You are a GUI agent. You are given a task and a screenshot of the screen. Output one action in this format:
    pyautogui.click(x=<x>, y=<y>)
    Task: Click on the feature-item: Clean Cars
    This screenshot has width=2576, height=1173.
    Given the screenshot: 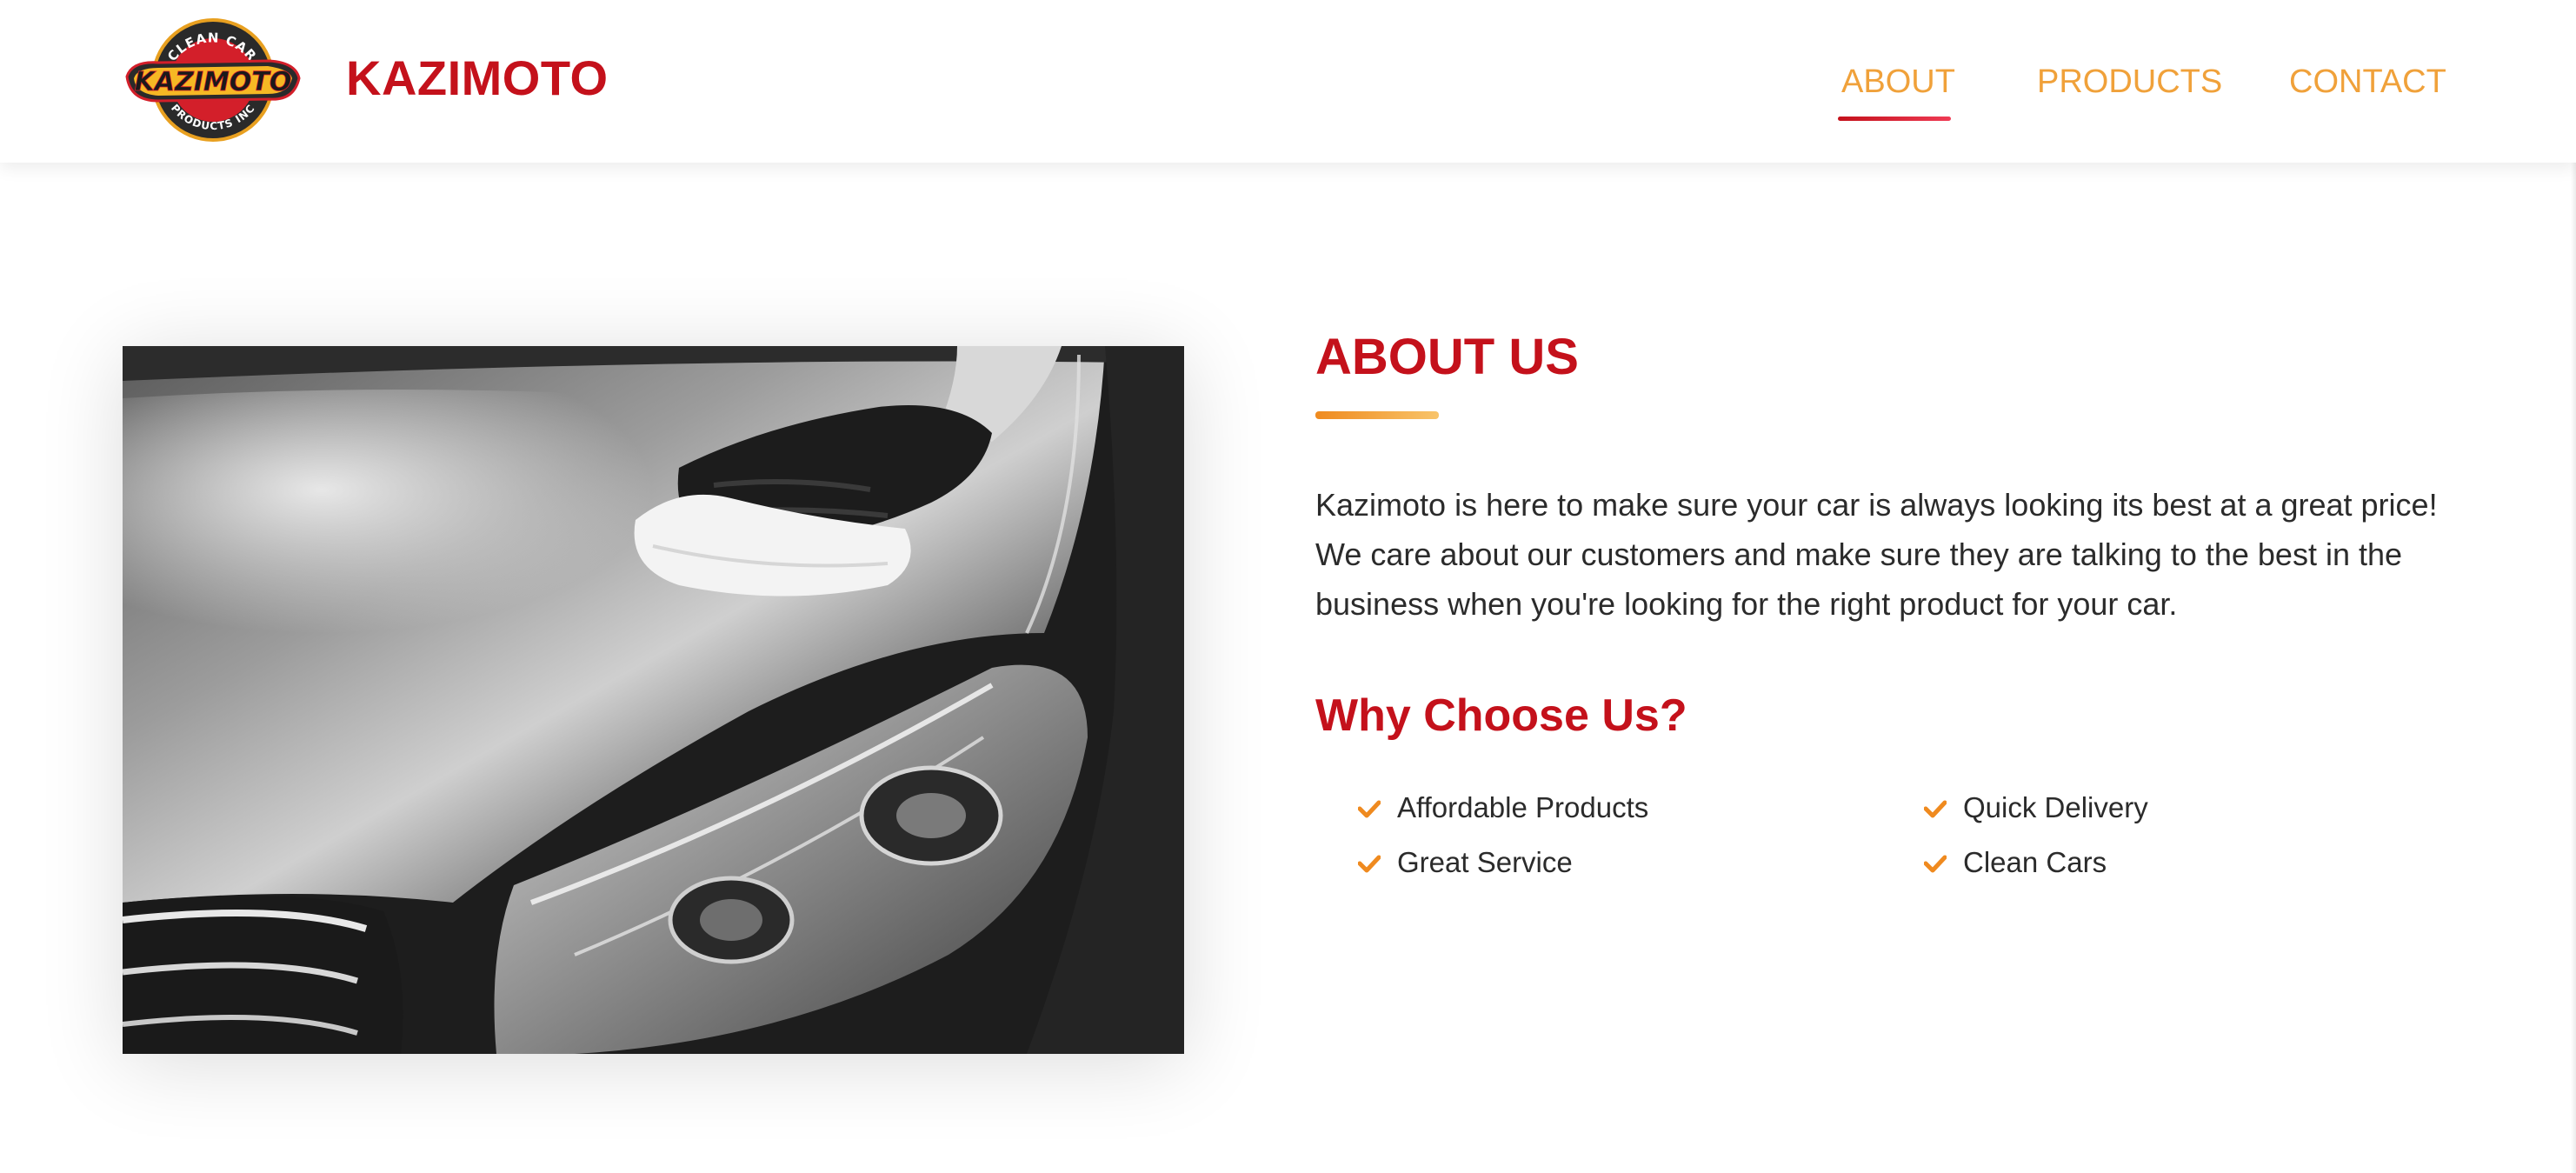 What is the action you would take?
    pyautogui.click(x=2098, y=862)
    